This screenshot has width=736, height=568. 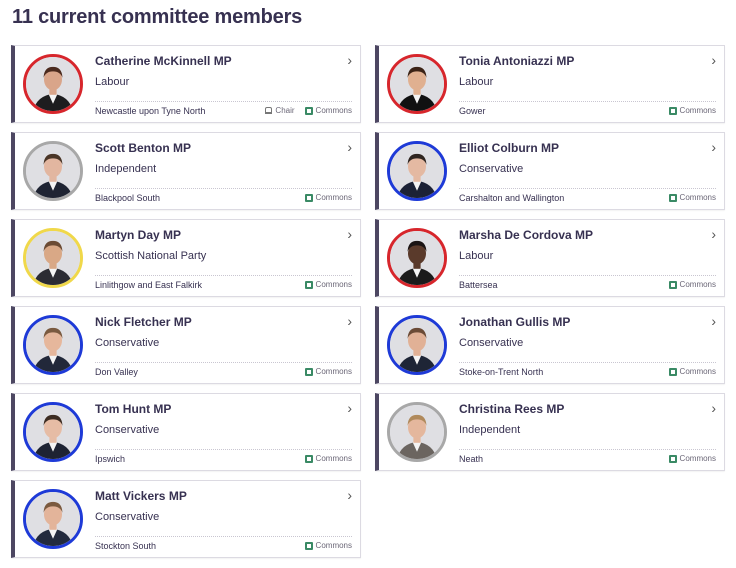 What do you see at coordinates (471, 459) in the screenshot?
I see `member-constituency: Neath` at bounding box center [471, 459].